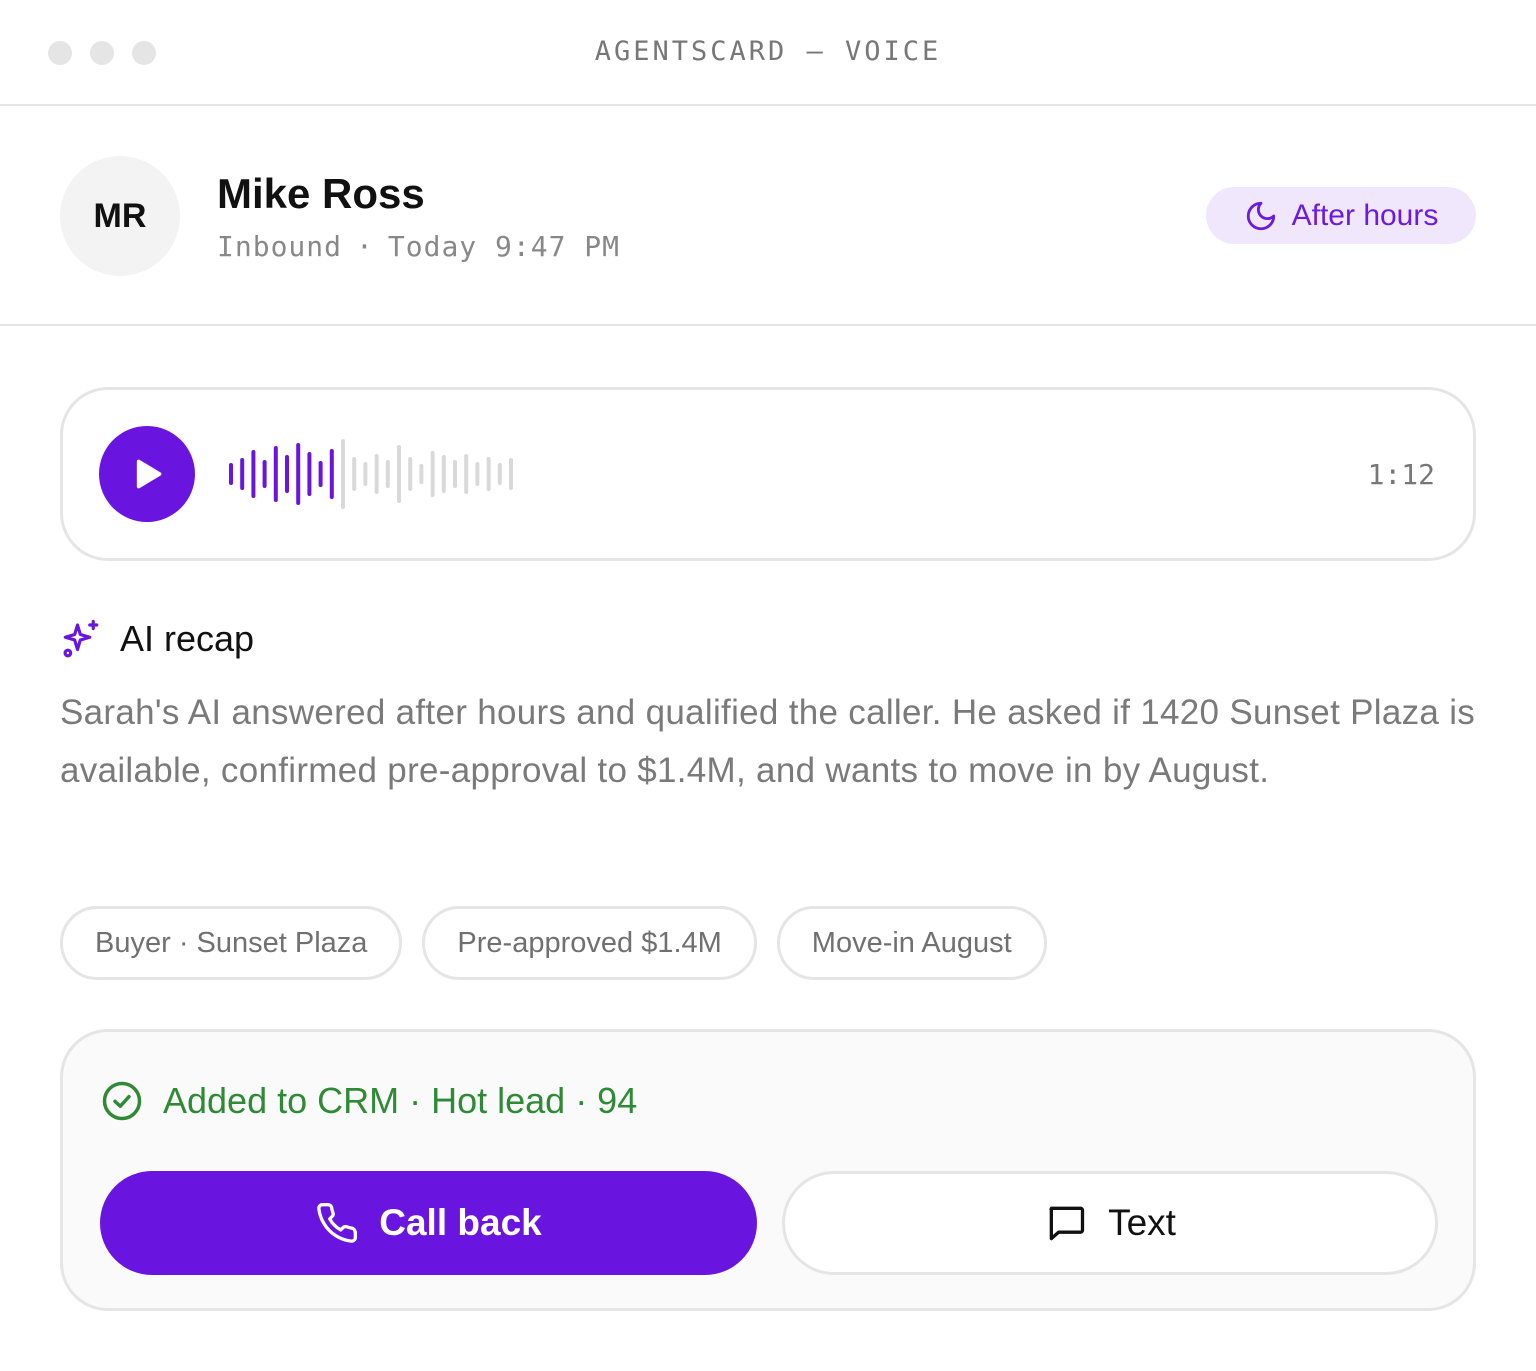 The width and height of the screenshot is (1536, 1371). I want to click on tag-chip: Pre-approved $1.4M, so click(589, 943).